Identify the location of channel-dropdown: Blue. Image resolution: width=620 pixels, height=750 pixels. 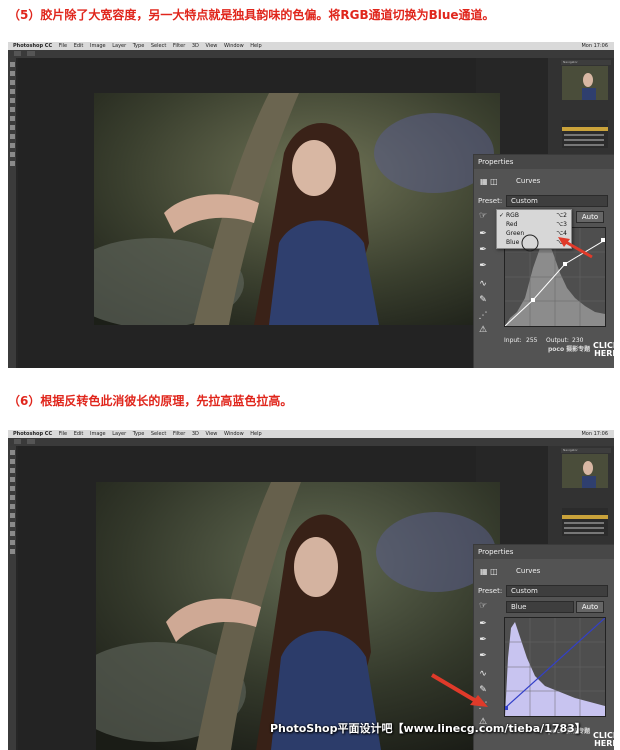
(540, 607).